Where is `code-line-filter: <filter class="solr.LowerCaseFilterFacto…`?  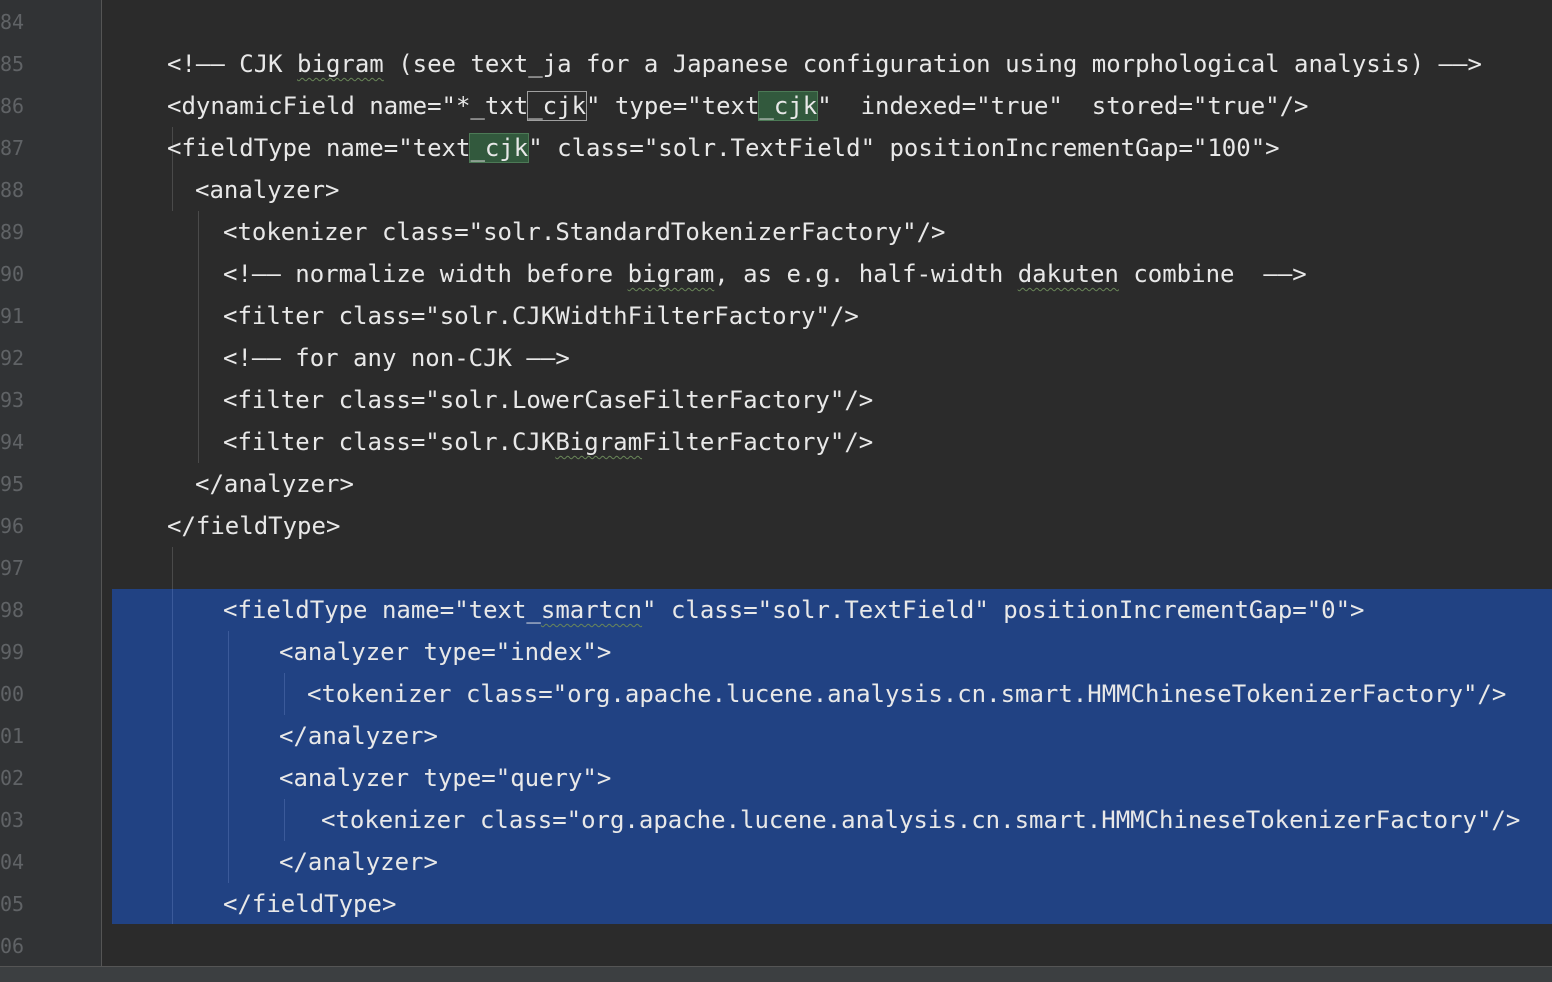 code-line-filter: <filter class="solr.LowerCaseFilterFacto… is located at coordinates (548, 400).